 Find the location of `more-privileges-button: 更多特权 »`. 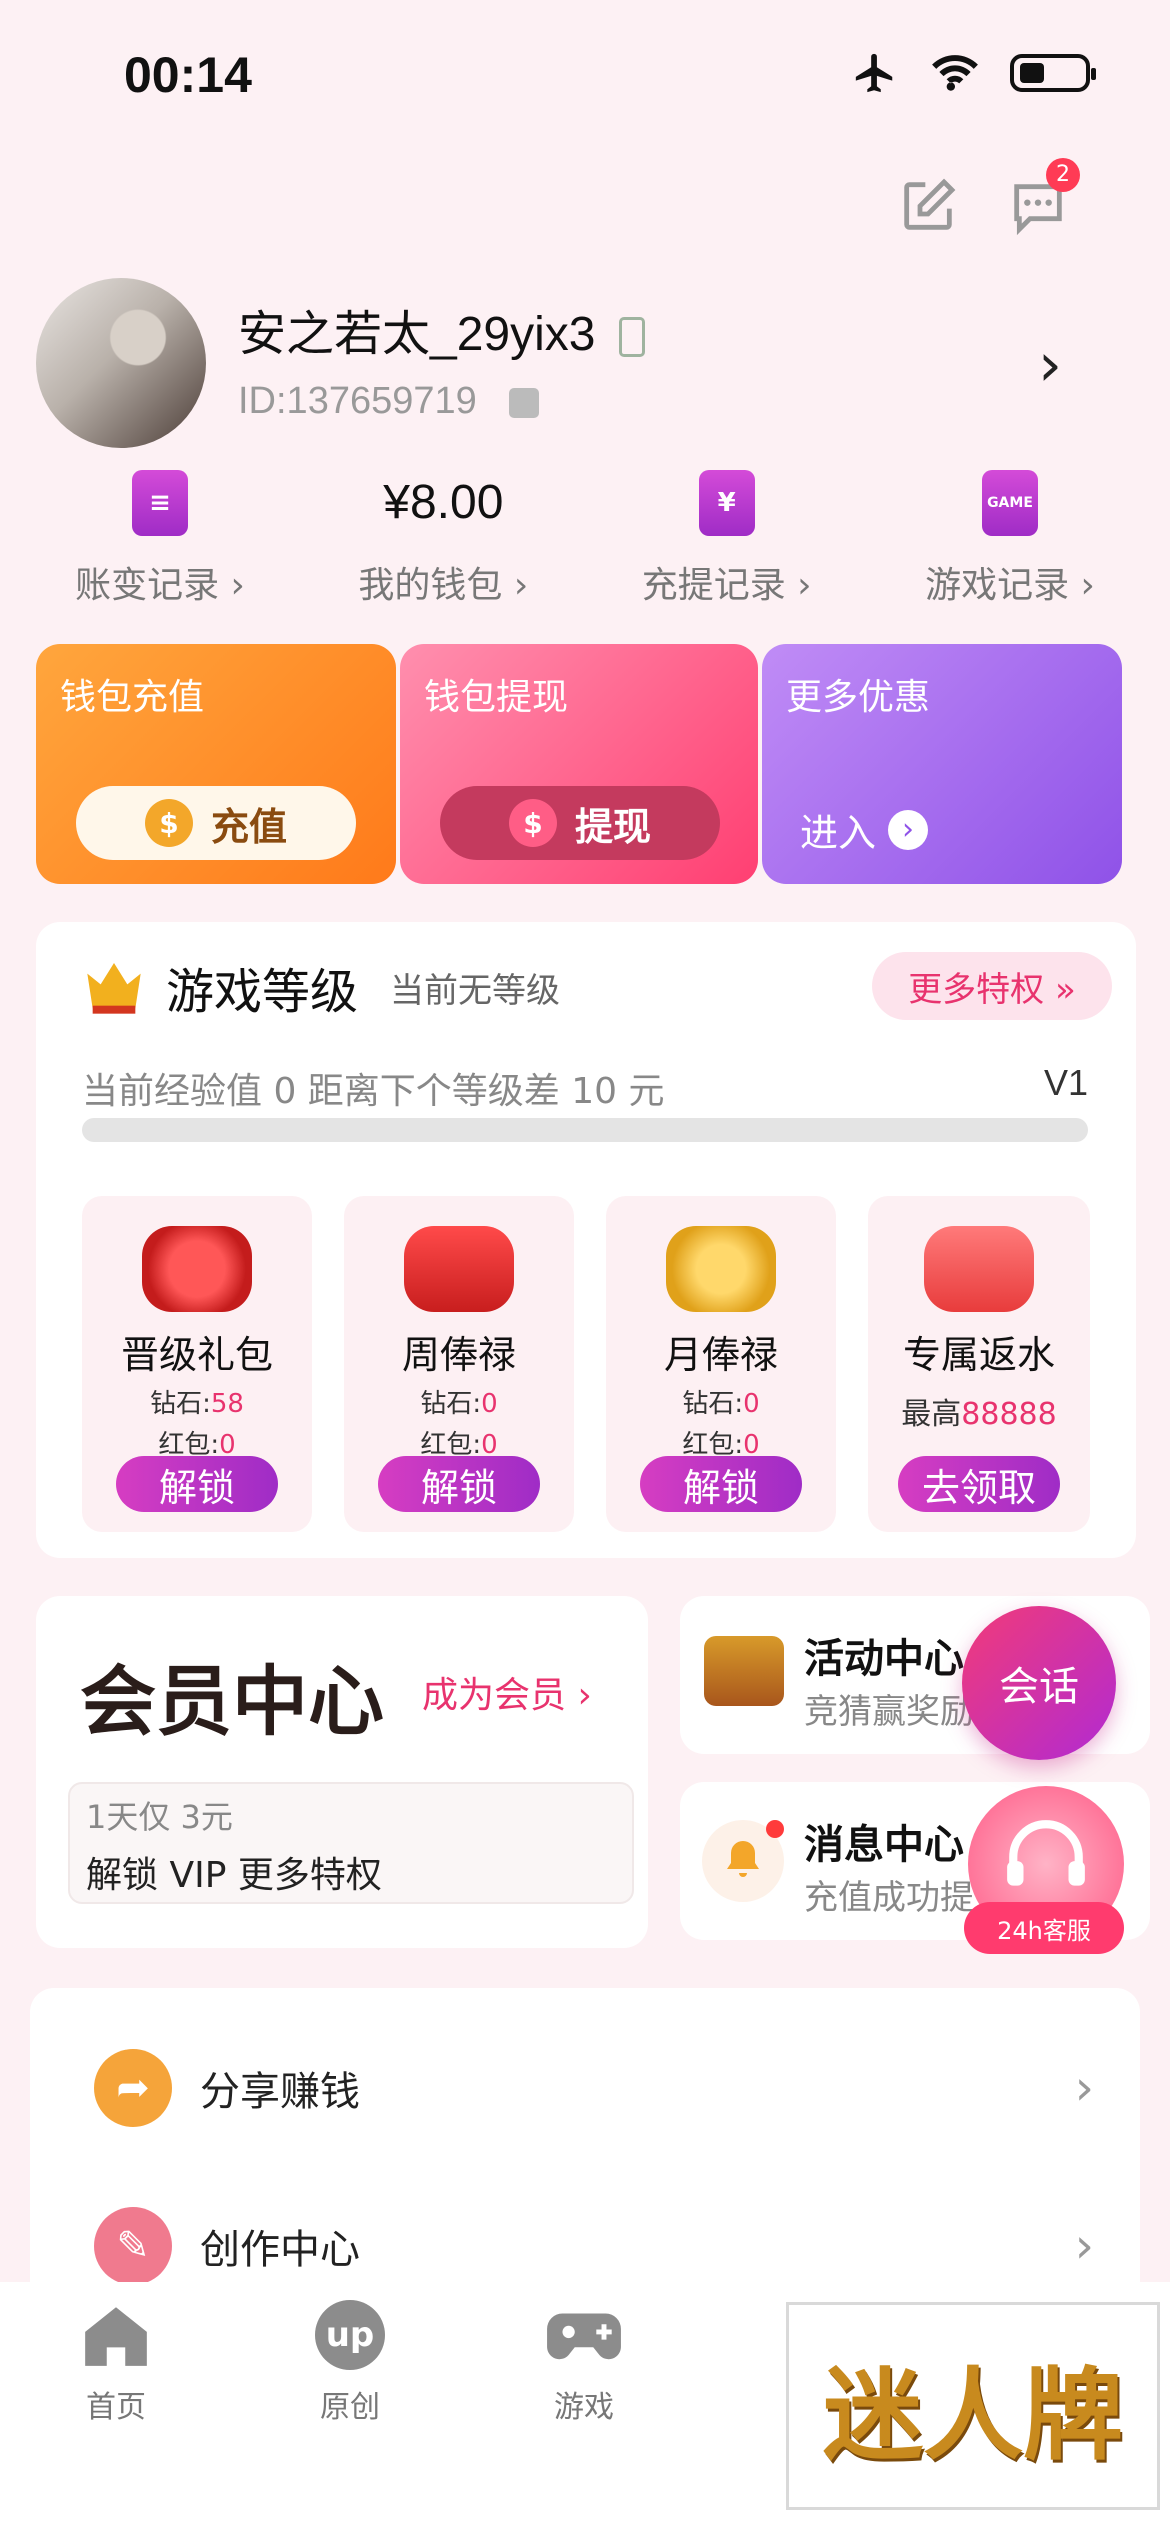

more-privileges-button: 更多特权 » is located at coordinates (992, 986).